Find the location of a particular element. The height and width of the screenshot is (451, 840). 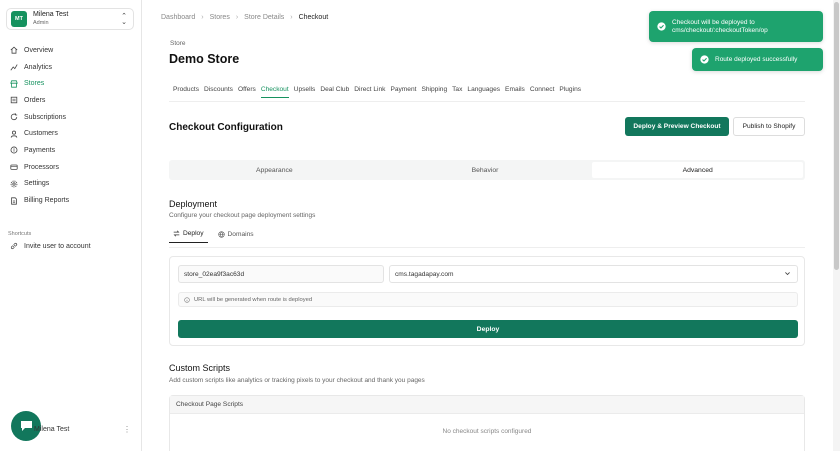

sidebar-item-analytics: Analytics is located at coordinates (71, 67).